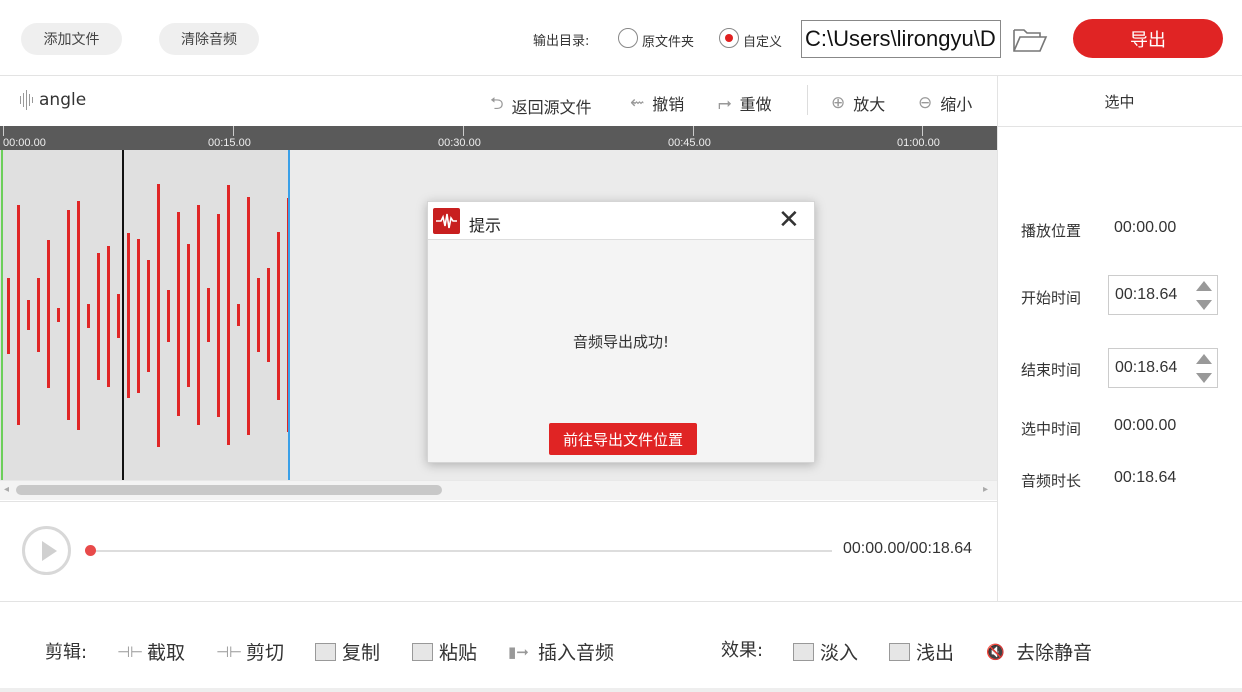 Image resolution: width=1242 pixels, height=692 pixels. I want to click on open-export-location-button: 前往导出文件位置, so click(623, 439).